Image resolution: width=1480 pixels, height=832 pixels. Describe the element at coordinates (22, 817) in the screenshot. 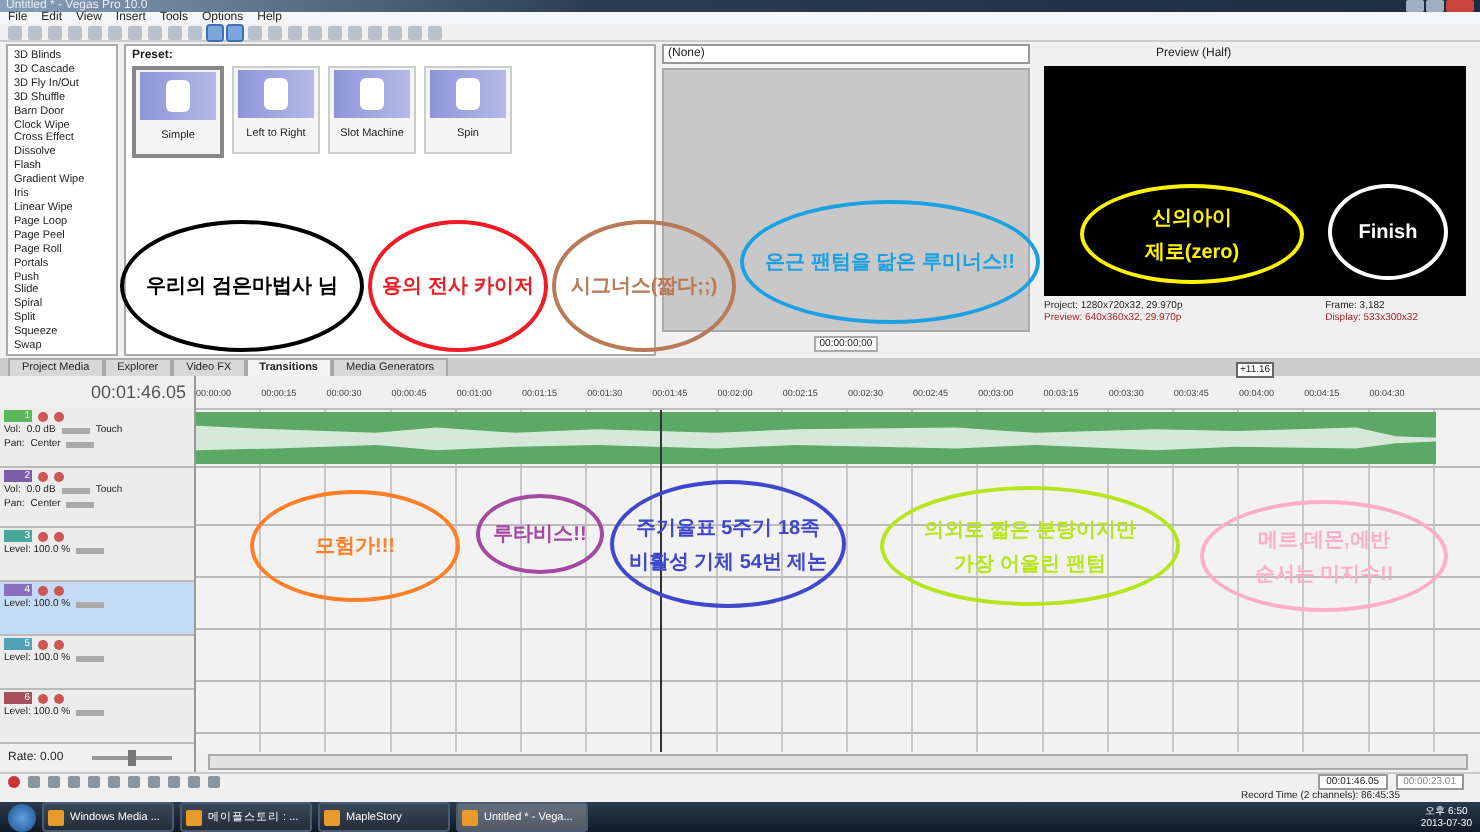

I see `start-button` at that location.